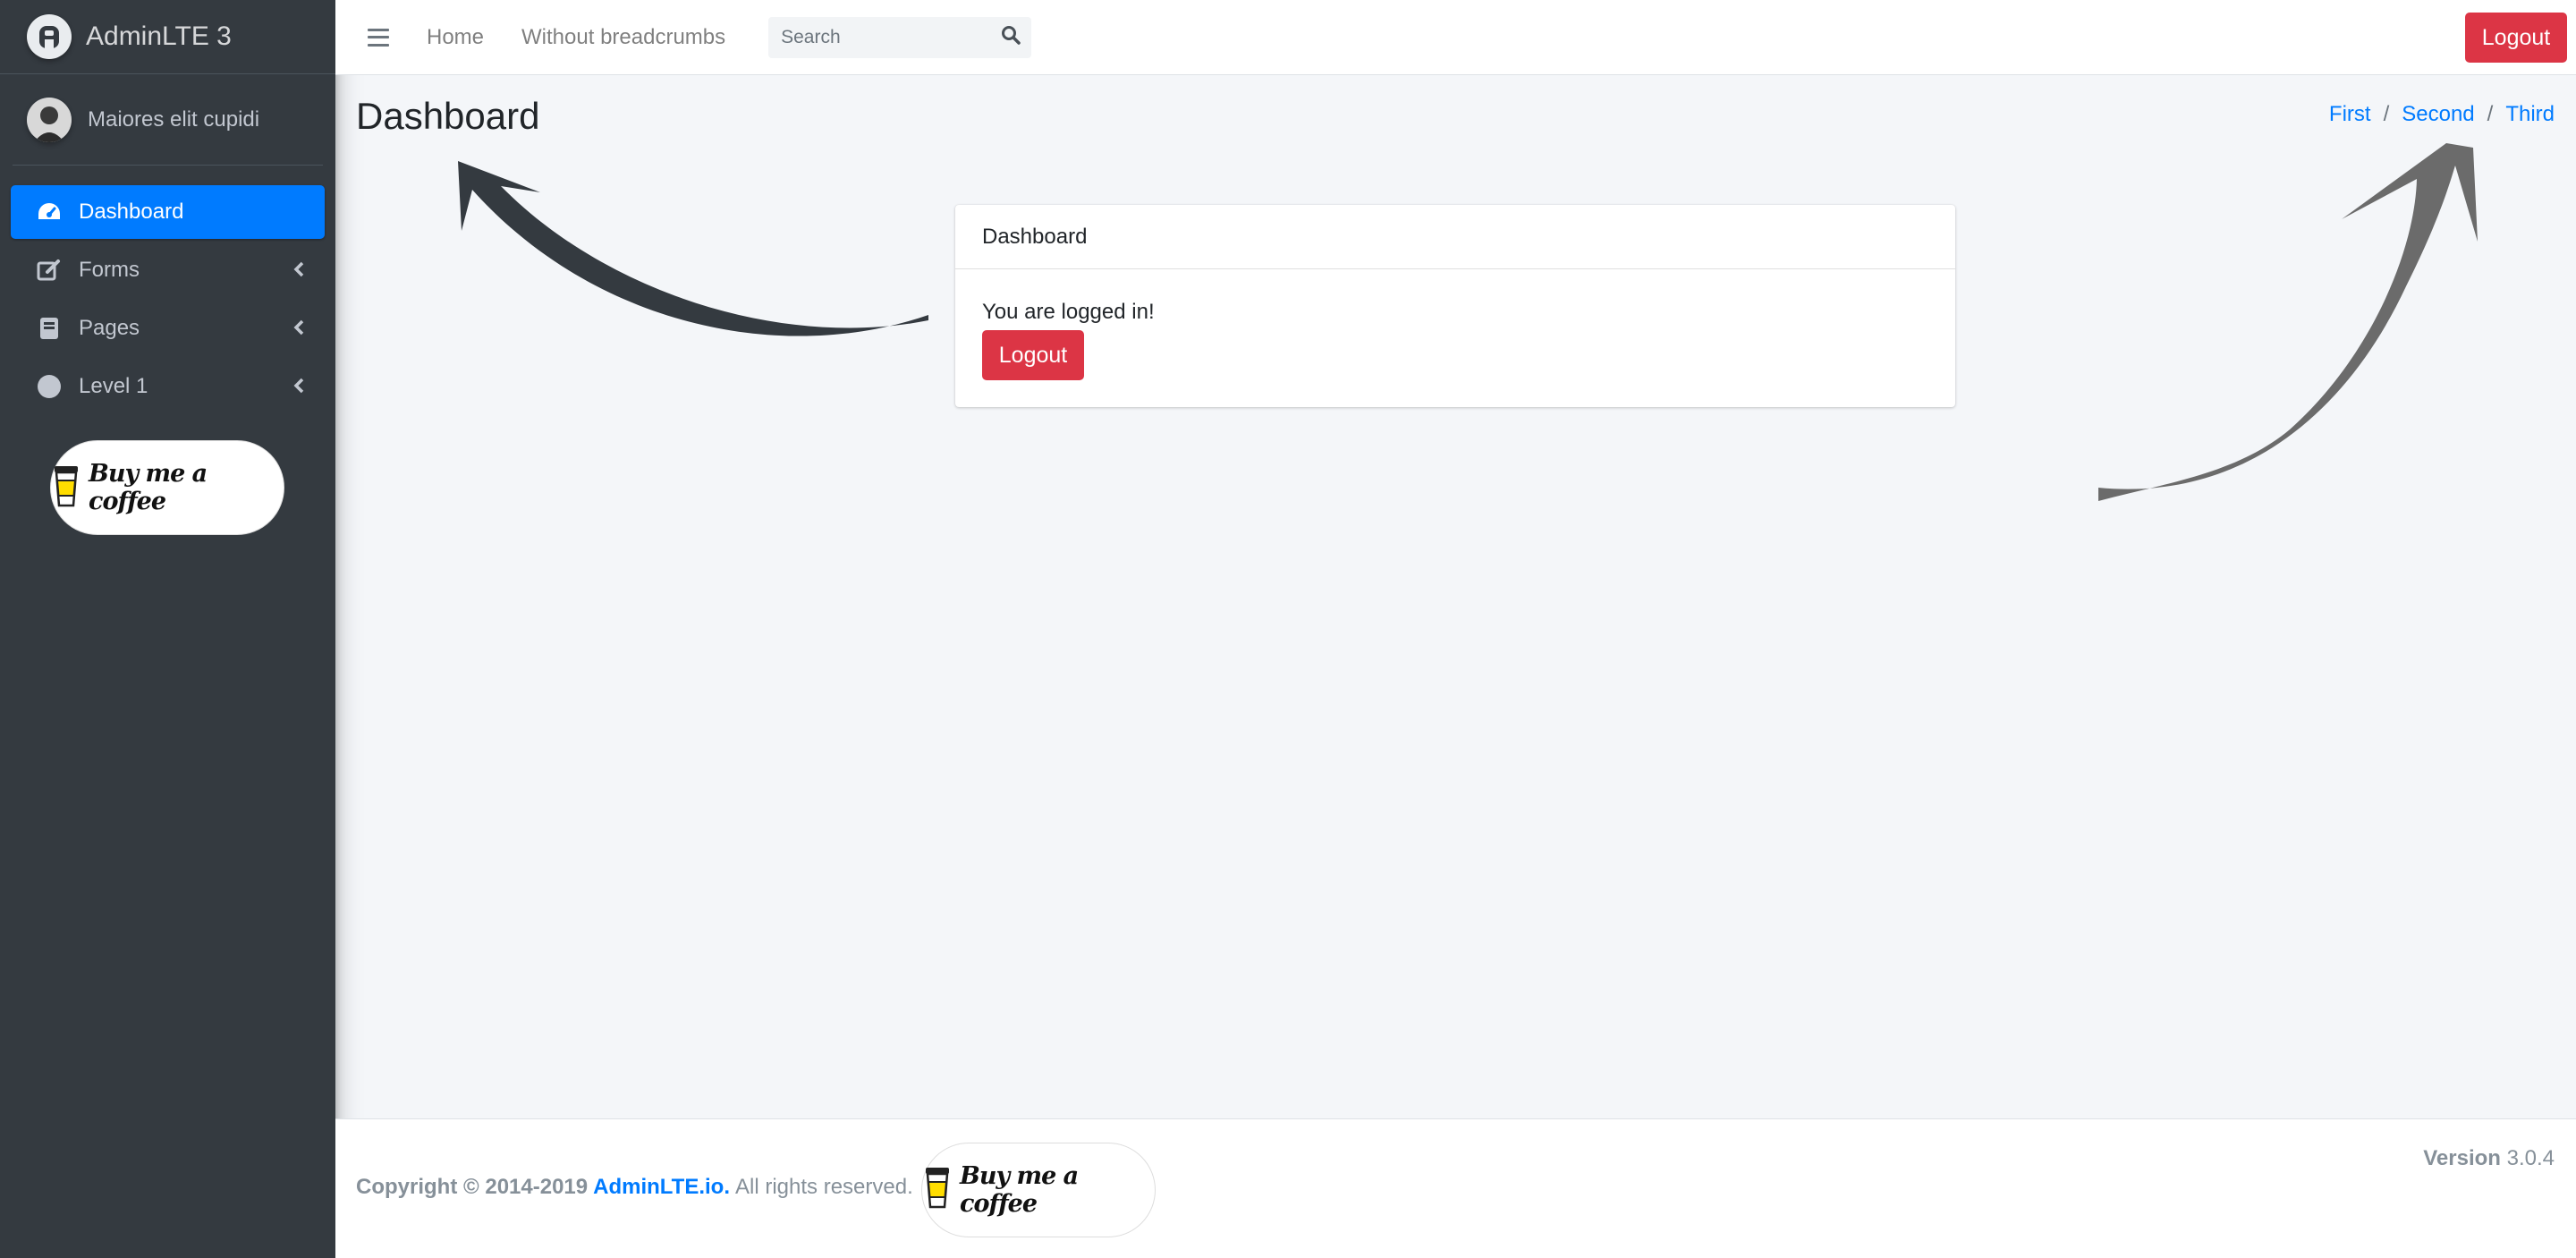  I want to click on card-header: Dashboard, so click(1455, 237).